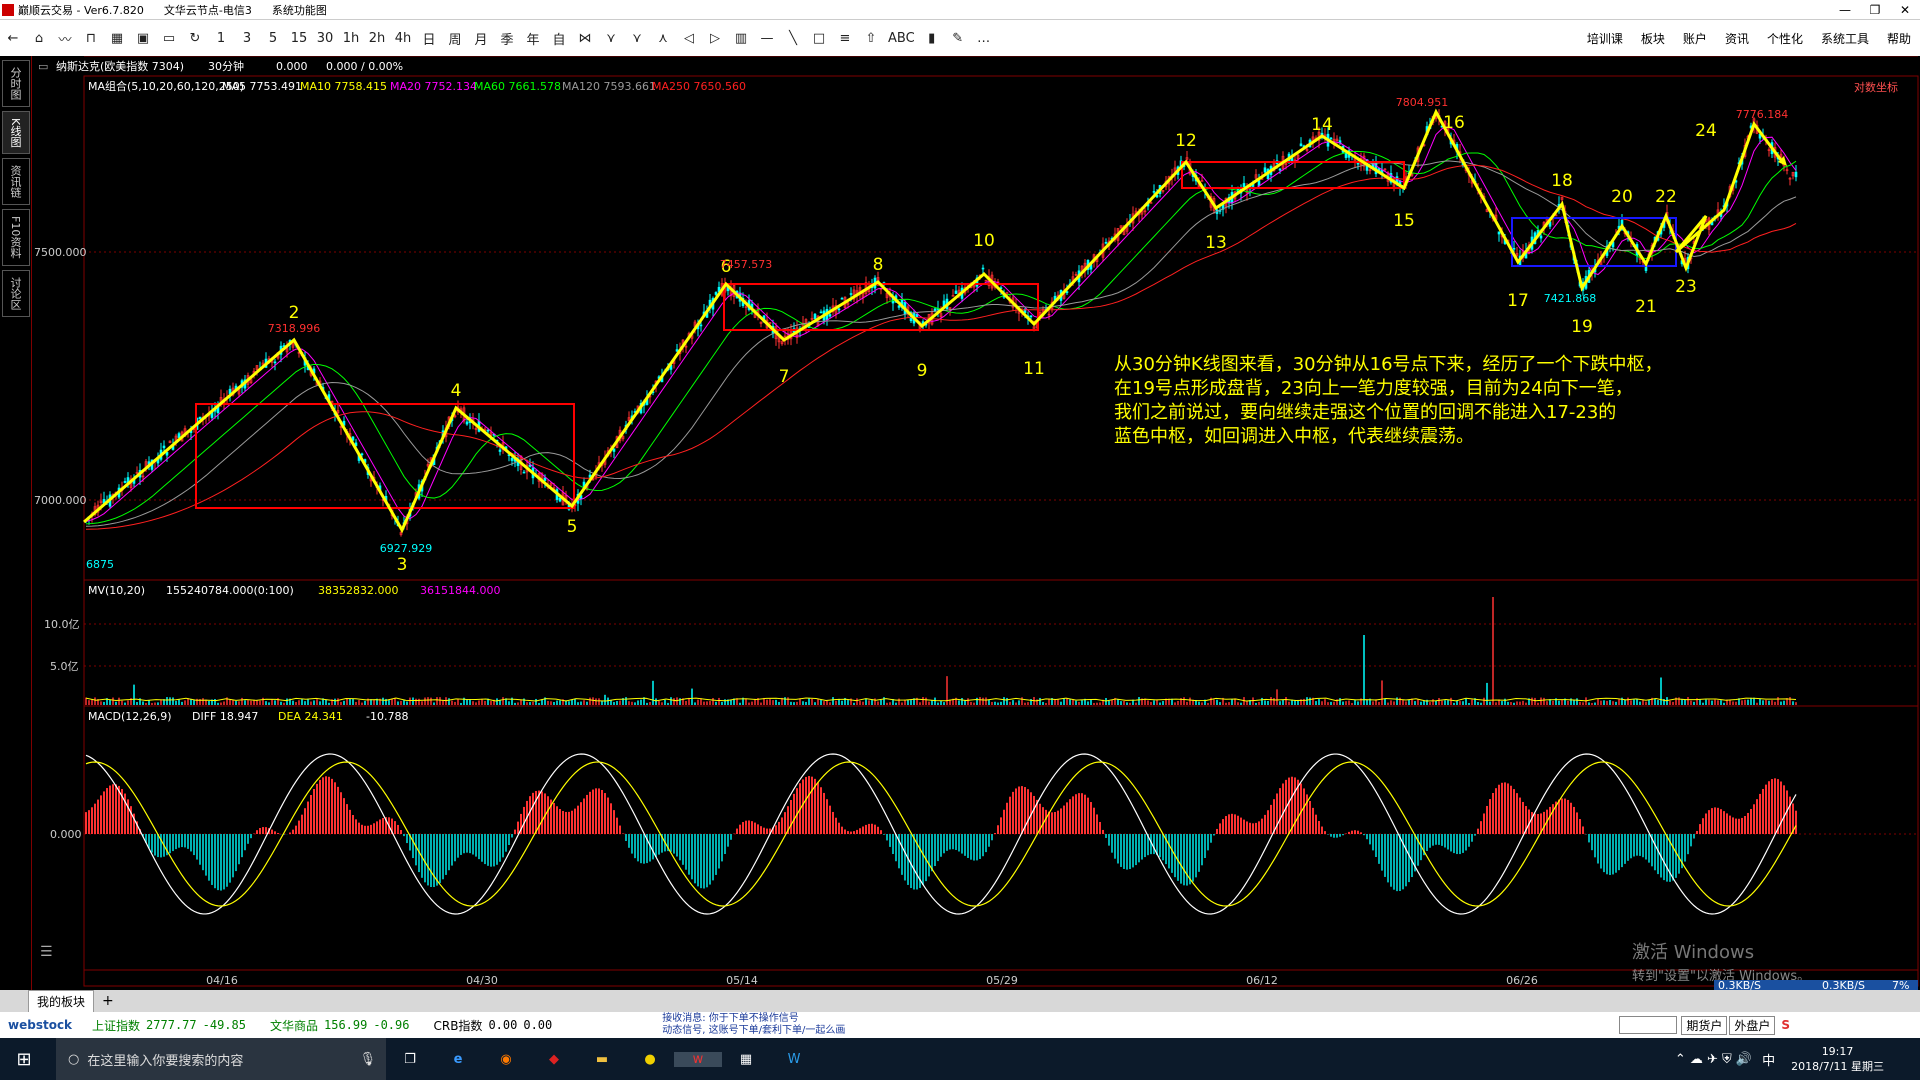  Describe the element at coordinates (698, 1059) in the screenshot. I see `trading-app-icon: w` at that location.